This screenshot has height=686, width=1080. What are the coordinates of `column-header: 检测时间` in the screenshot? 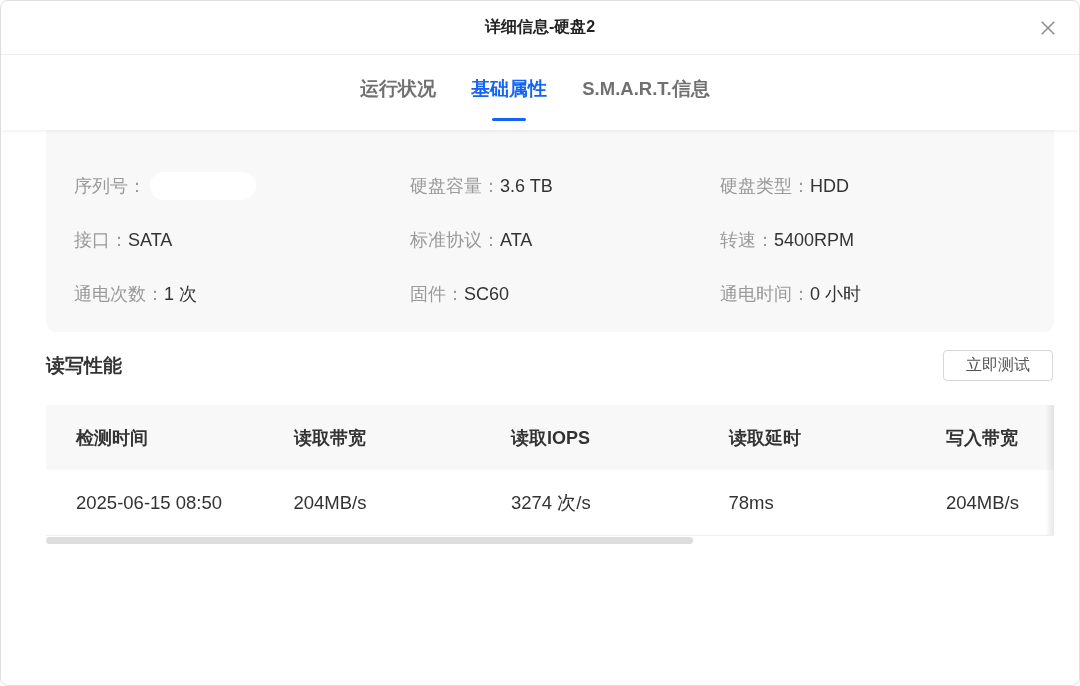 It's located at (155, 437).